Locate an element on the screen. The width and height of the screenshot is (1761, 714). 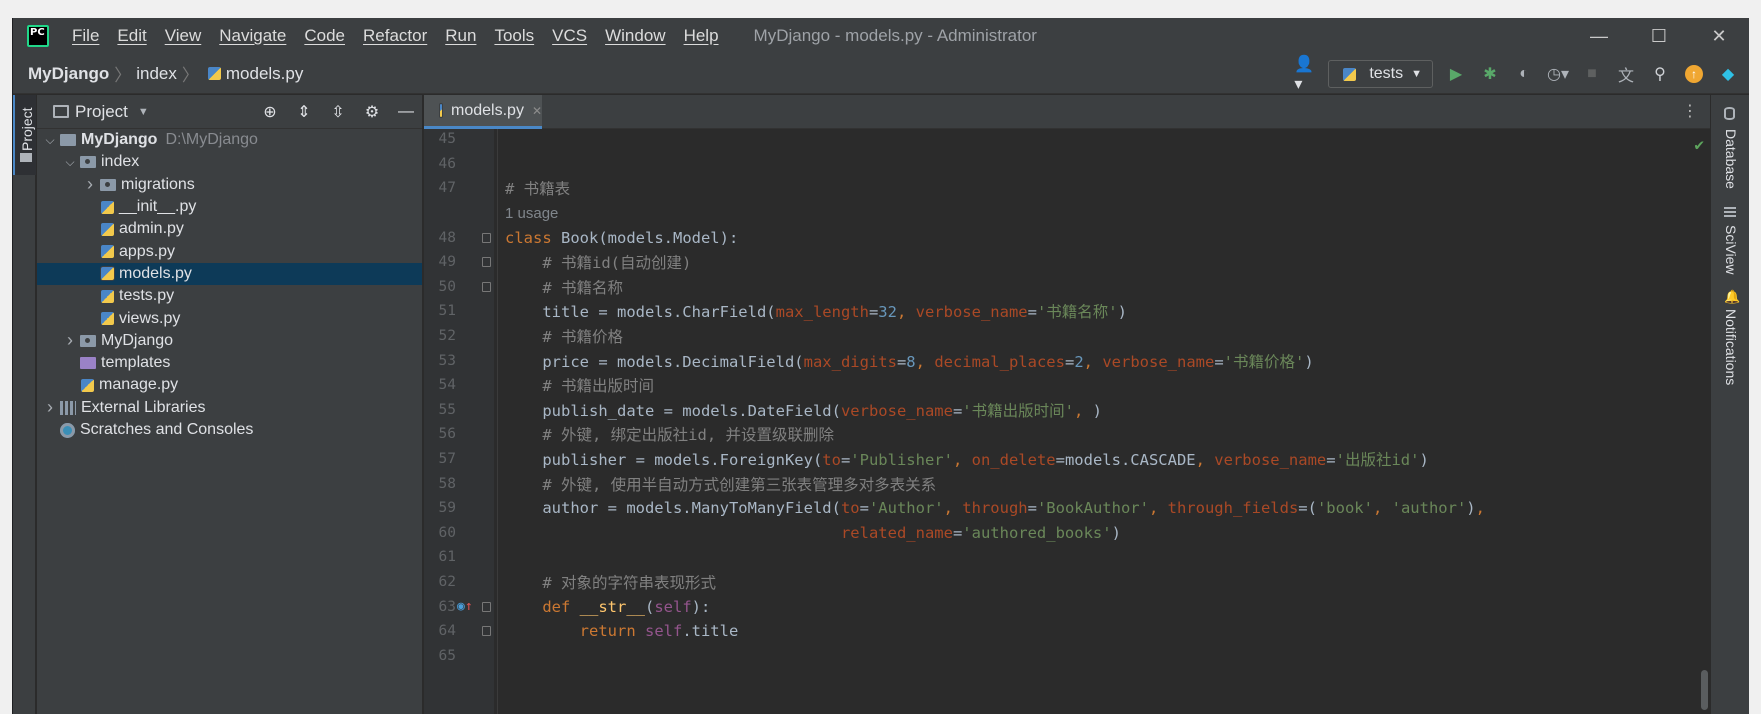
code-token: class is located at coordinates (533, 237).